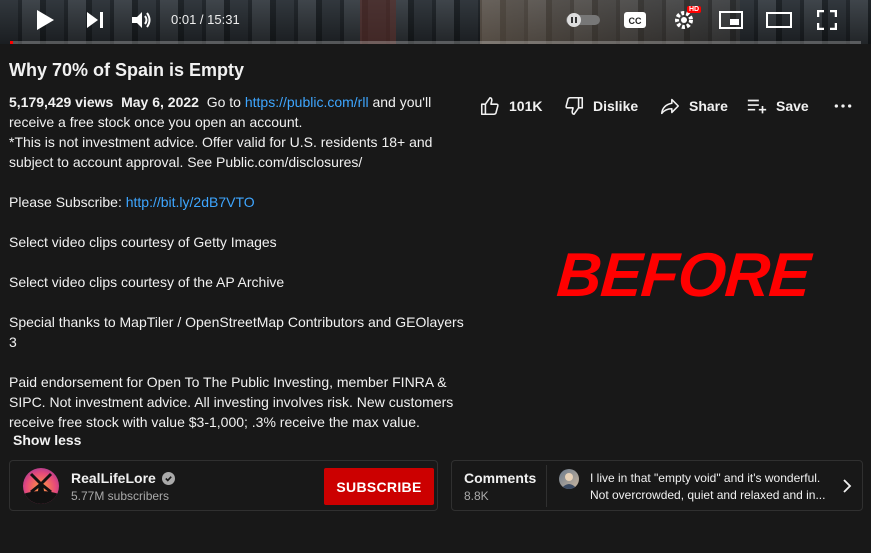 Image resolution: width=871 pixels, height=553 pixels. Describe the element at coordinates (489, 106) in the screenshot. I see `thumbs-up-icon` at that location.